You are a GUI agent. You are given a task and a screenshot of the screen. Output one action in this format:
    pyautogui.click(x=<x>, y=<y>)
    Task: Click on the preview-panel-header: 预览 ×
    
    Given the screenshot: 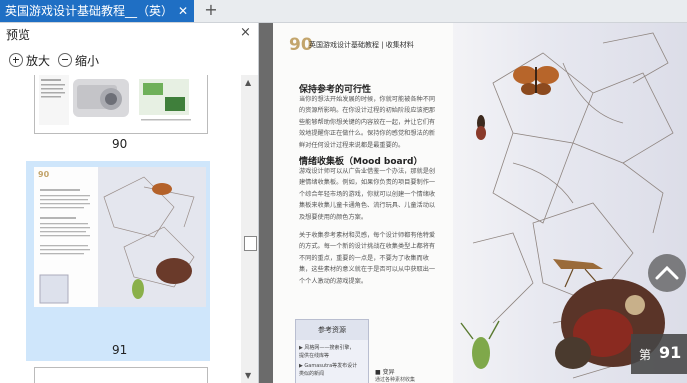 What is the action you would take?
    pyautogui.click(x=129, y=34)
    